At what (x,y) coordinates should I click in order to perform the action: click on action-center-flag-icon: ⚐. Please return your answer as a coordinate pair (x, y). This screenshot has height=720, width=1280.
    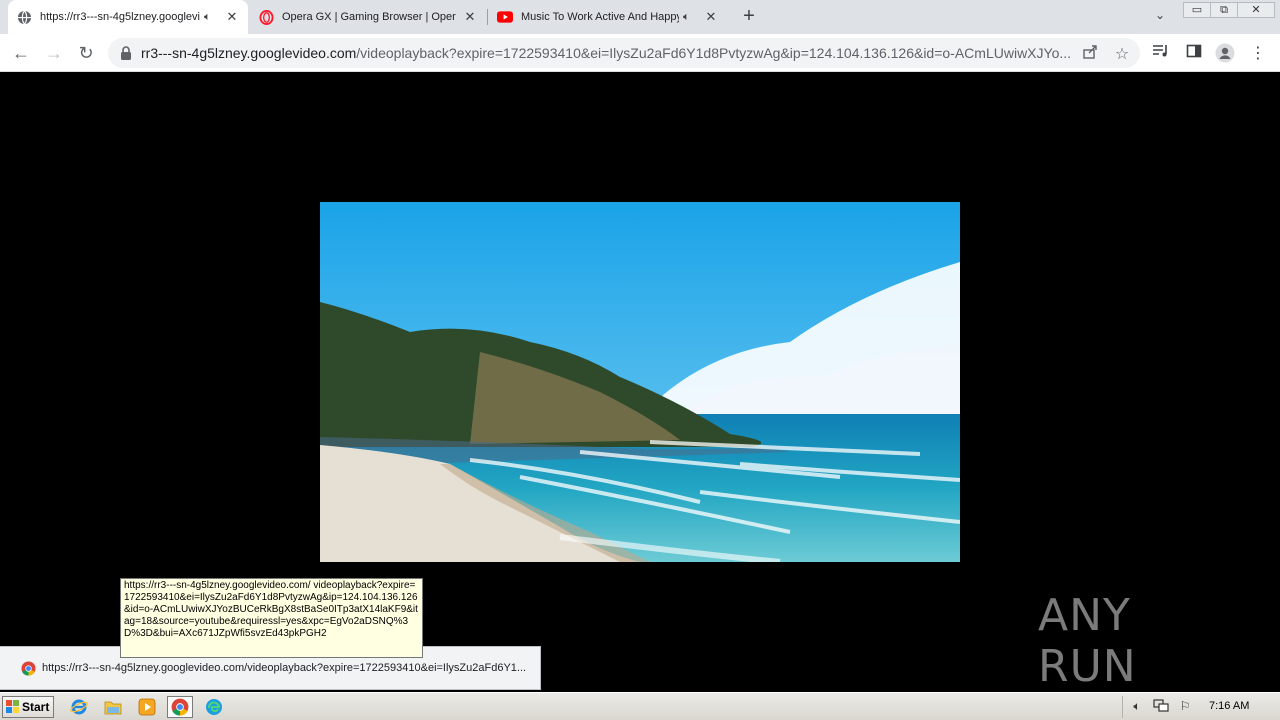
    Looking at the image, I should click on (1185, 707).